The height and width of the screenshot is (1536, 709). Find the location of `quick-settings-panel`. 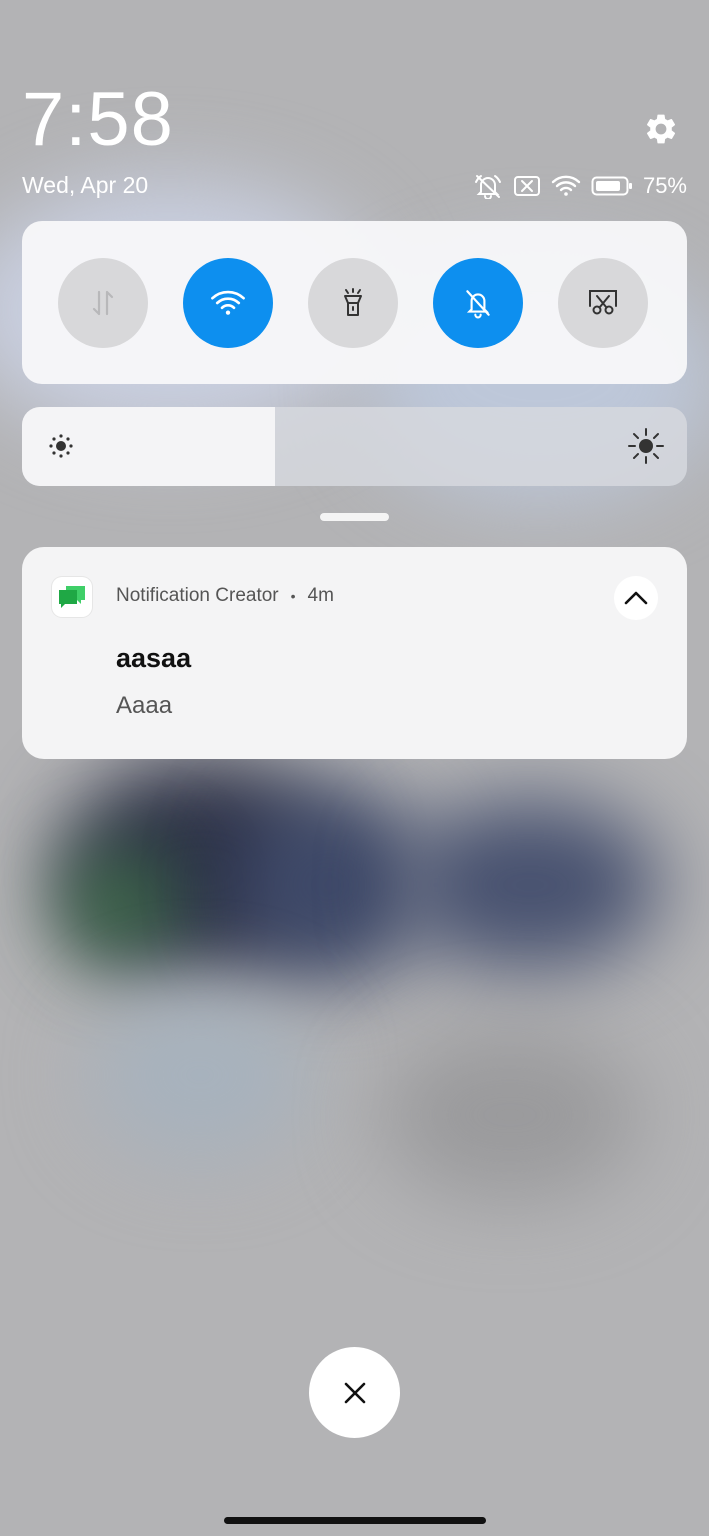

quick-settings-panel is located at coordinates (354, 302).